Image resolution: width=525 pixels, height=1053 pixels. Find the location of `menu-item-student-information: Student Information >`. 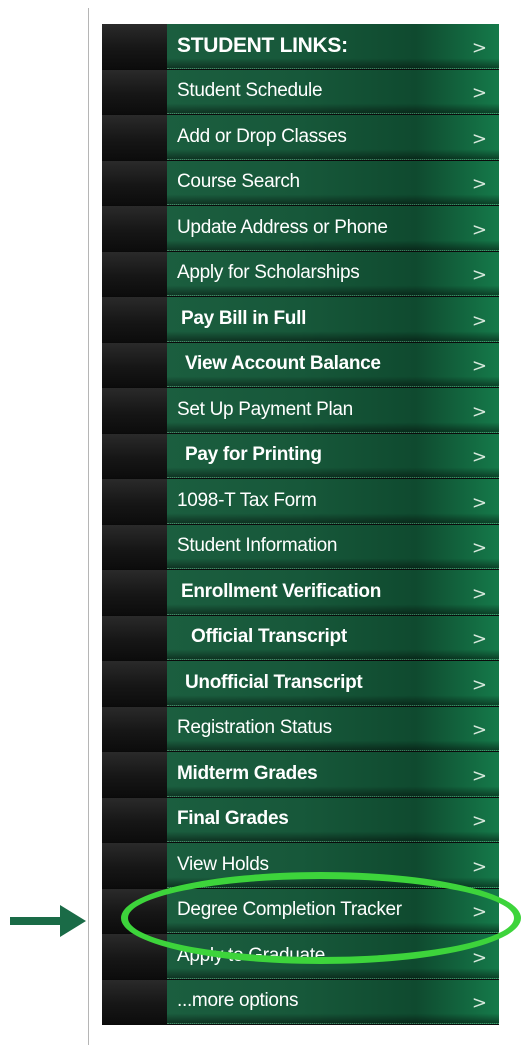

menu-item-student-information: Student Information > is located at coordinates (300, 547).